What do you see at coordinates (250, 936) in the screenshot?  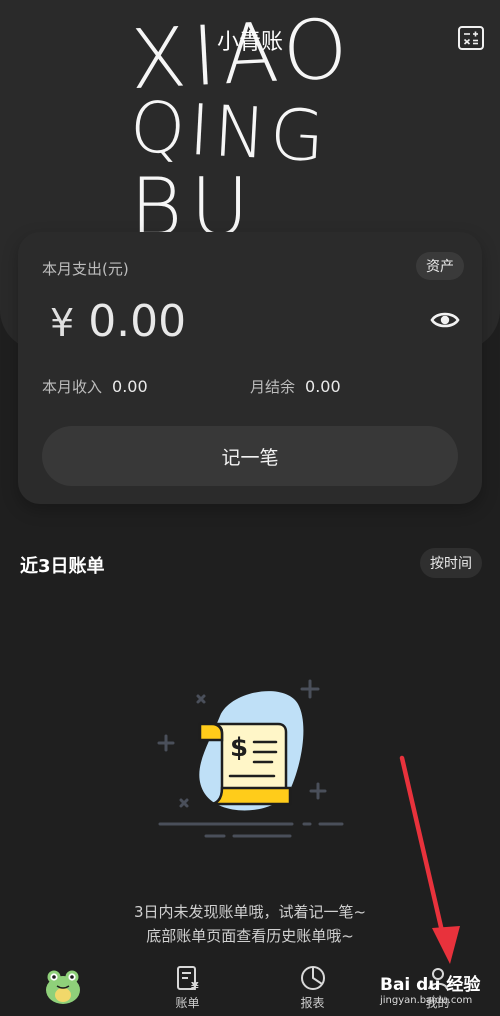 I see `empty-state-line: 底部账单页面查看历史账单哦~` at bounding box center [250, 936].